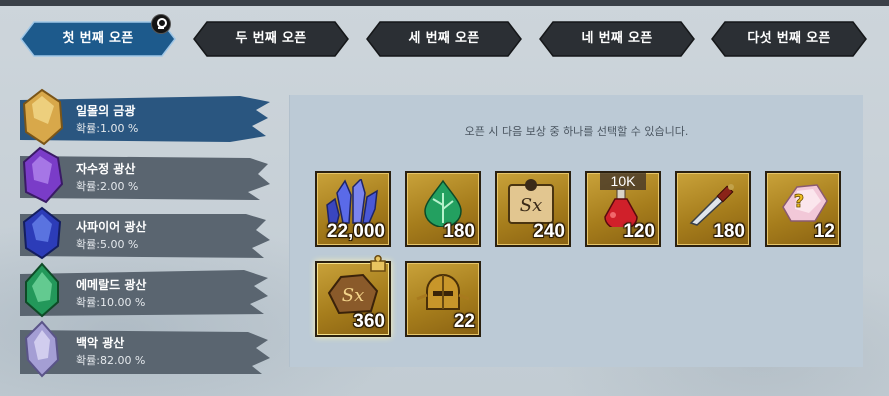 This screenshot has width=889, height=396. I want to click on reward-count: 22, so click(464, 321).